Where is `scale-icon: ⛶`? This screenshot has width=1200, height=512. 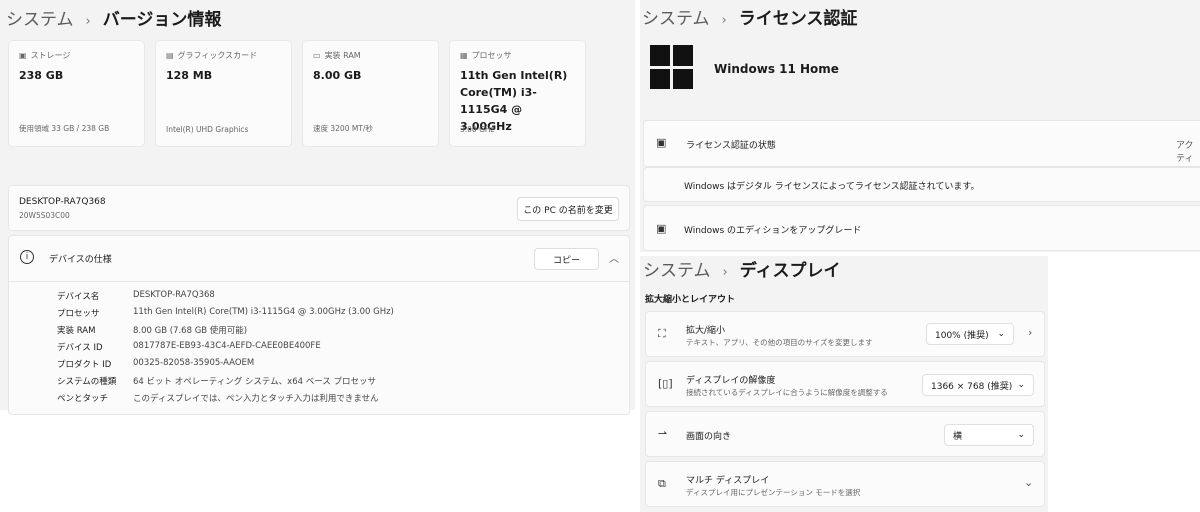 scale-icon: ⛶ is located at coordinates (662, 333).